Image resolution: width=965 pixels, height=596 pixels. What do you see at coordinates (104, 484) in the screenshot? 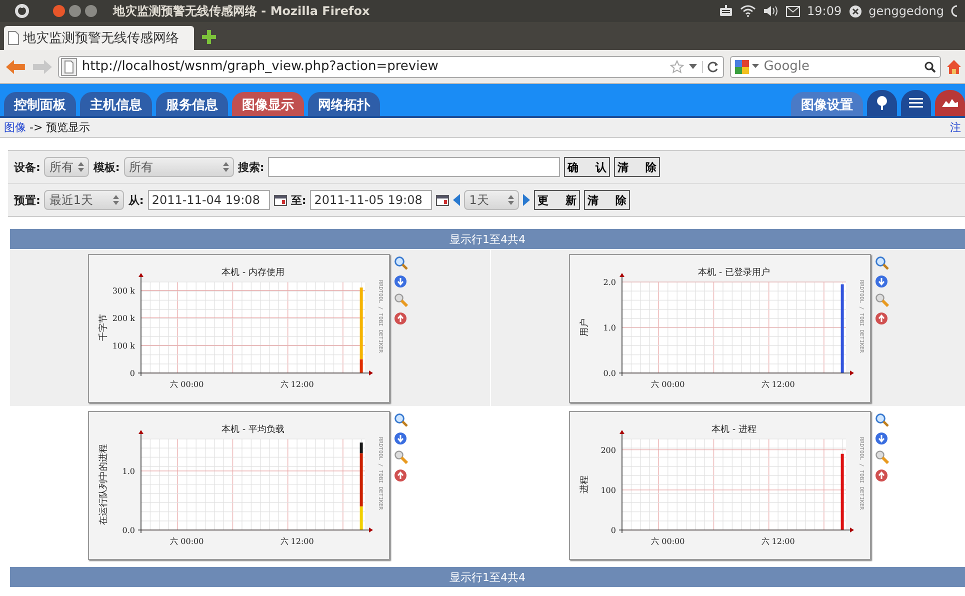
I see `y-axis-label: 在运行队列中的进程` at bounding box center [104, 484].